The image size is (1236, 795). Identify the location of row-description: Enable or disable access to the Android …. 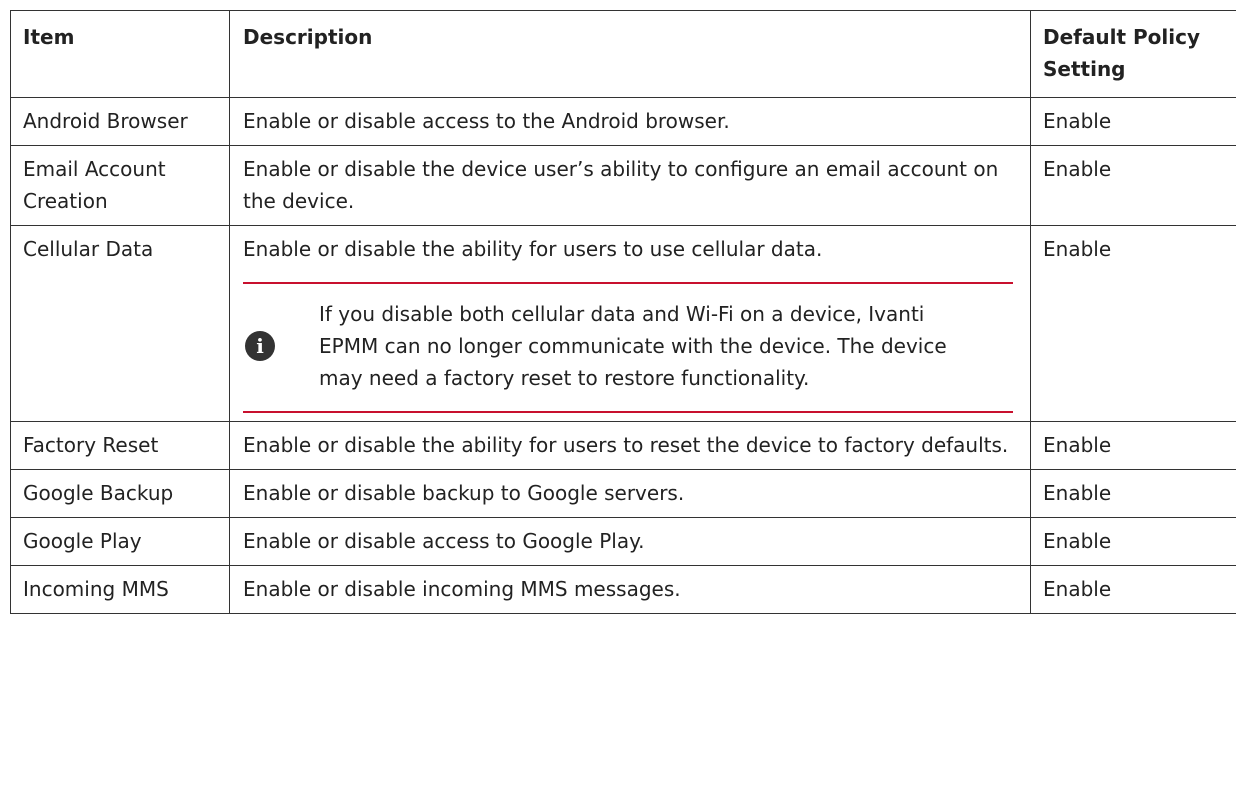
(630, 121).